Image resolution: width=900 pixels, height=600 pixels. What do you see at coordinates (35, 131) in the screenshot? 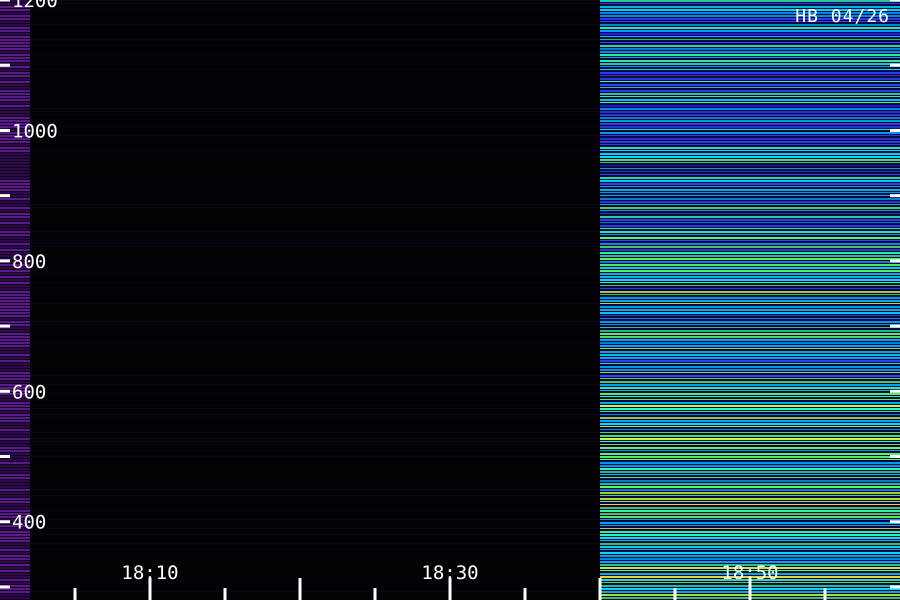
I see `y-tick-label: 1000` at bounding box center [35, 131].